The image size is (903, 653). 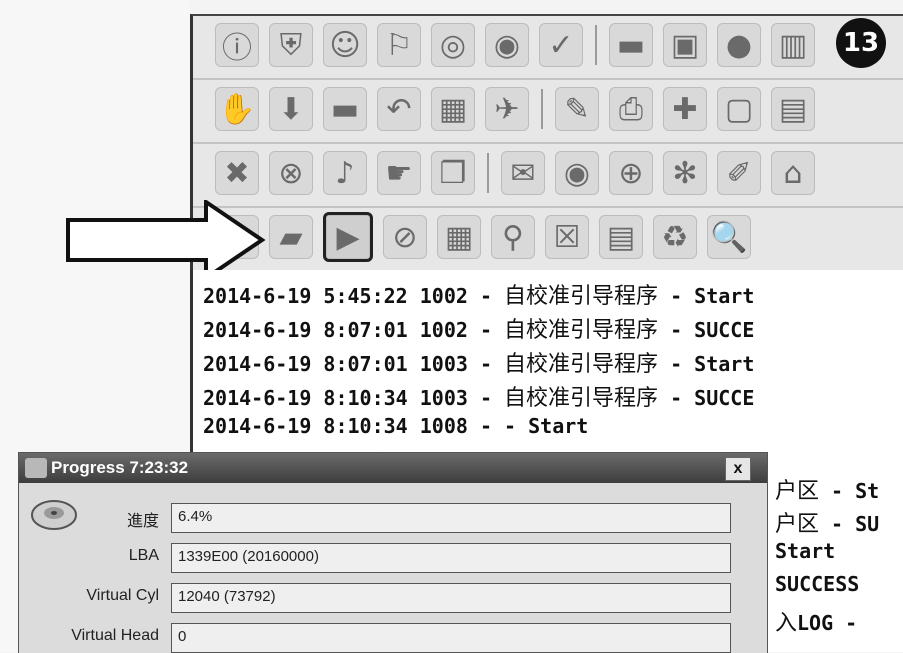 I want to click on log-status: - St, so click(x=849, y=491).